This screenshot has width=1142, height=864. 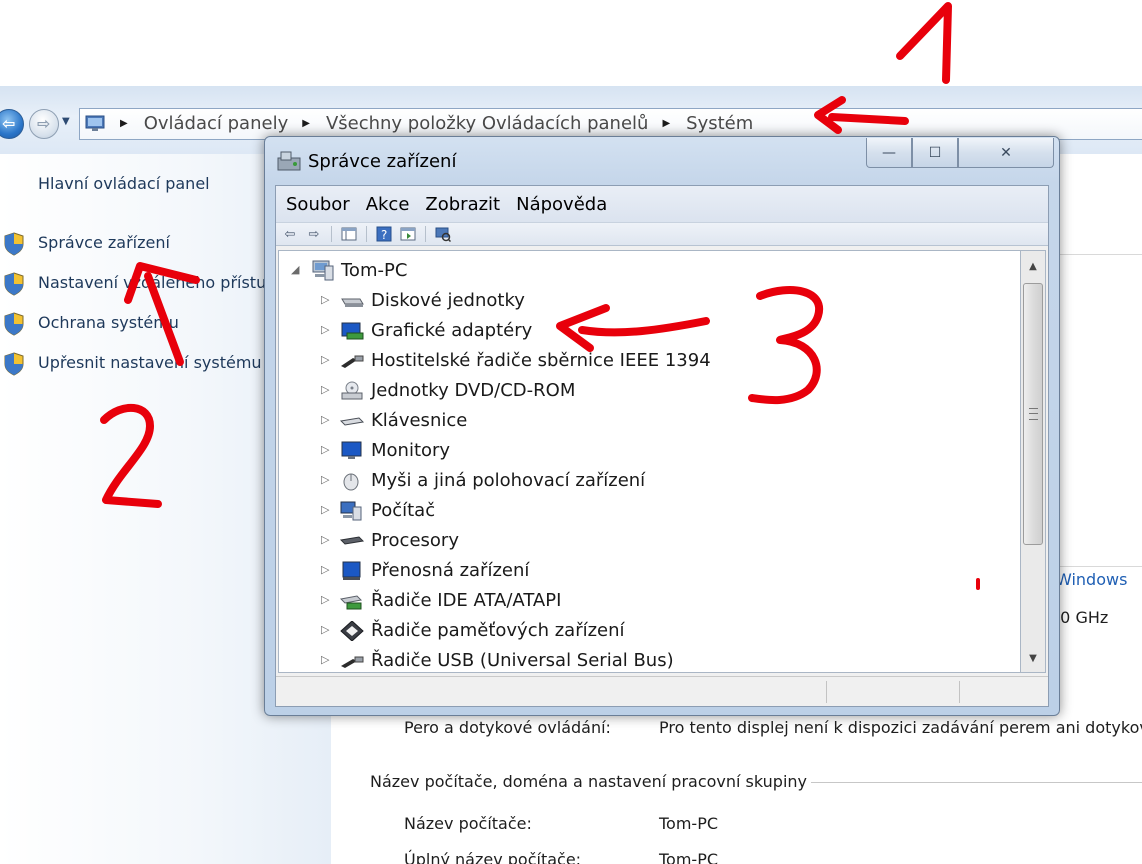 I want to click on scan-hardware-icon, so click(x=443, y=234).